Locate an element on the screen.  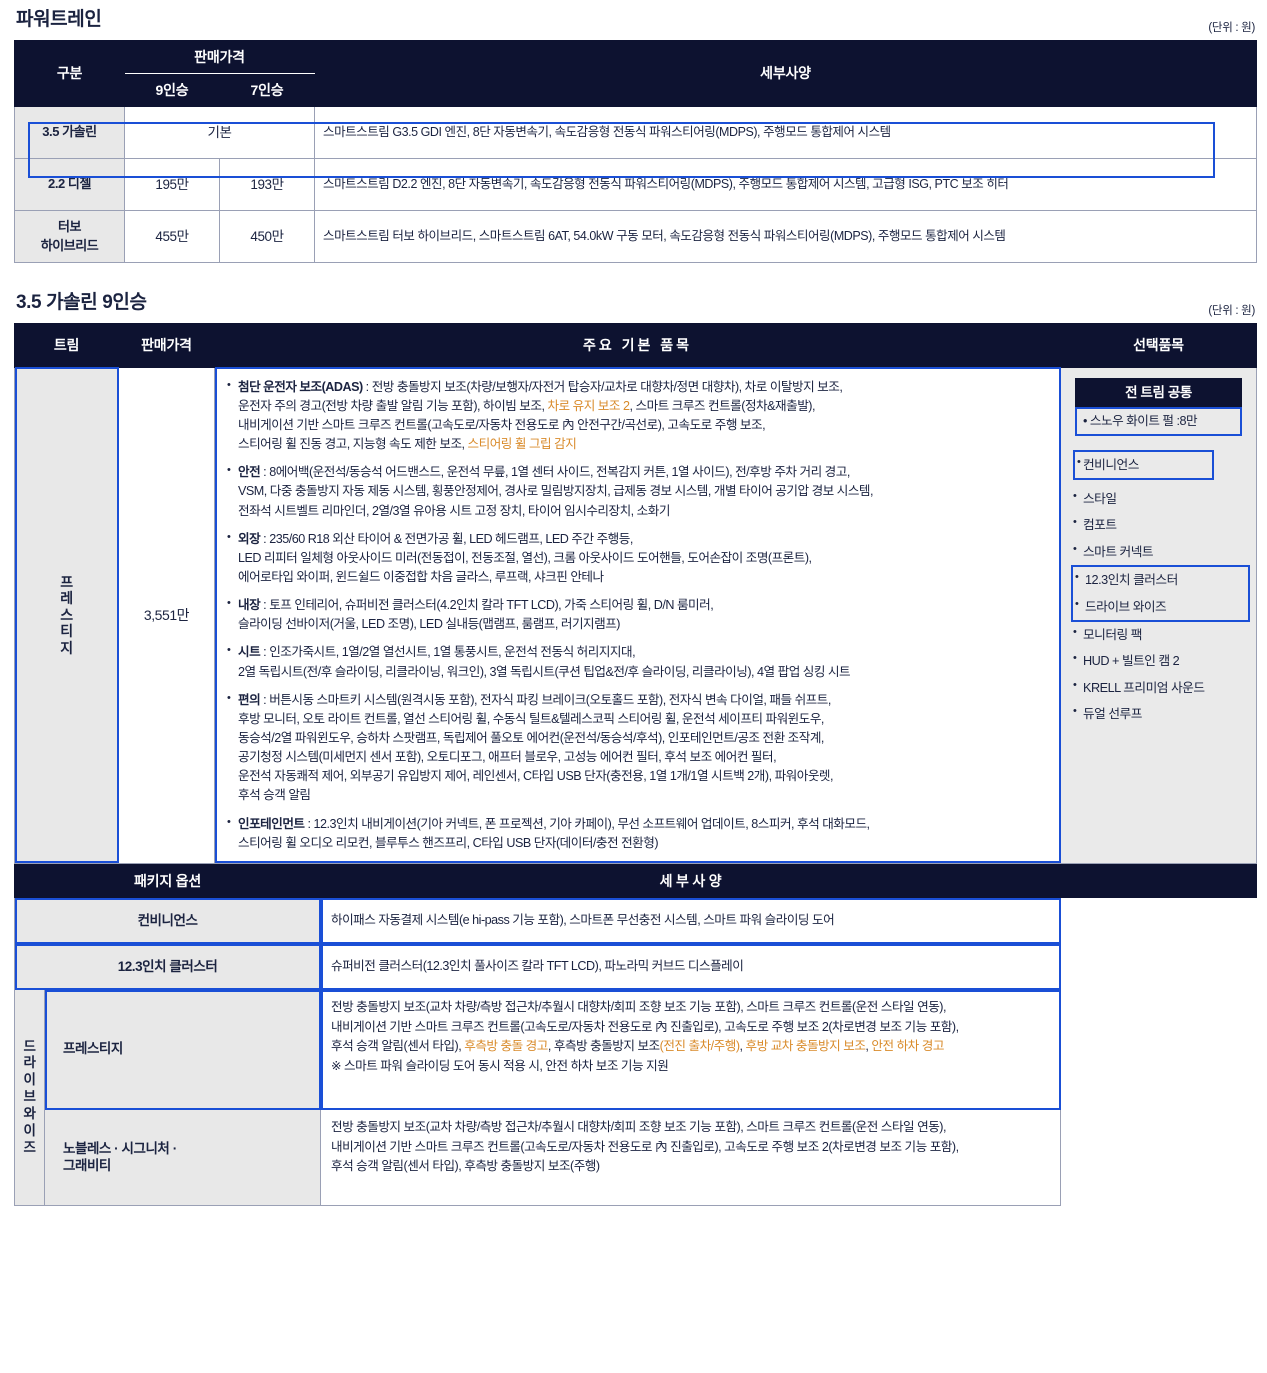
option-item-monitoring-pack: 모니터링 팩 is located at coordinates (1159, 635).